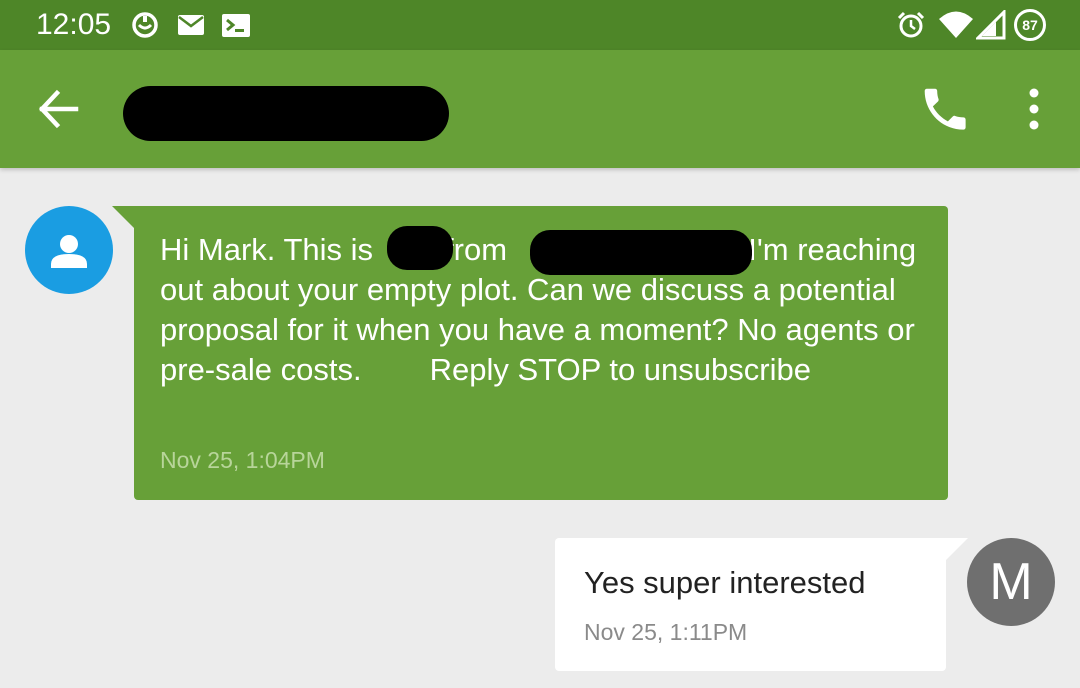 This screenshot has height=688, width=1080. I want to click on person-icon, so click(69, 251).